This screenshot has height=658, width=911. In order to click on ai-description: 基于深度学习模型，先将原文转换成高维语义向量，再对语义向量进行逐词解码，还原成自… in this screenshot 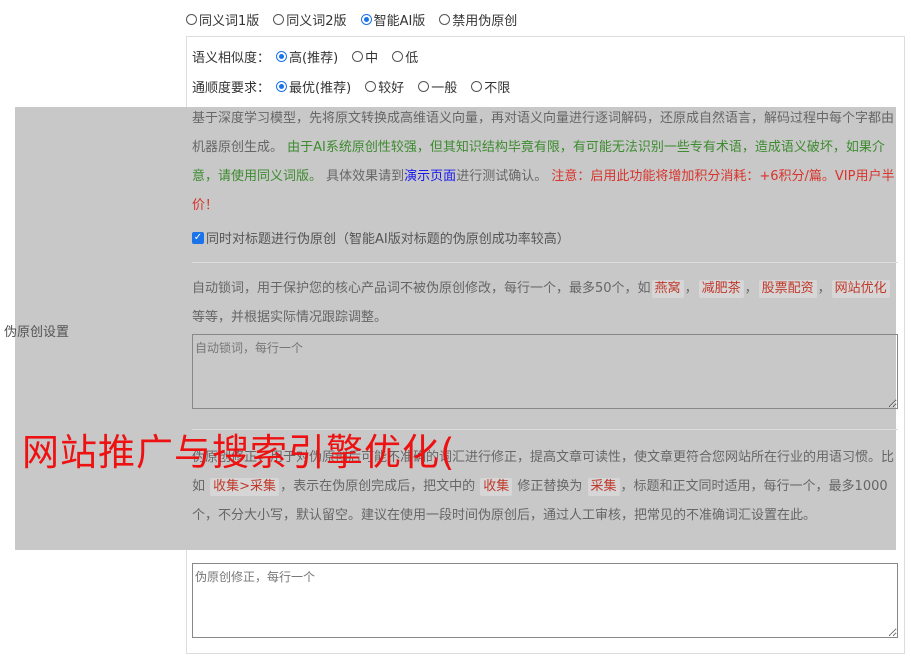, I will do `click(545, 162)`.